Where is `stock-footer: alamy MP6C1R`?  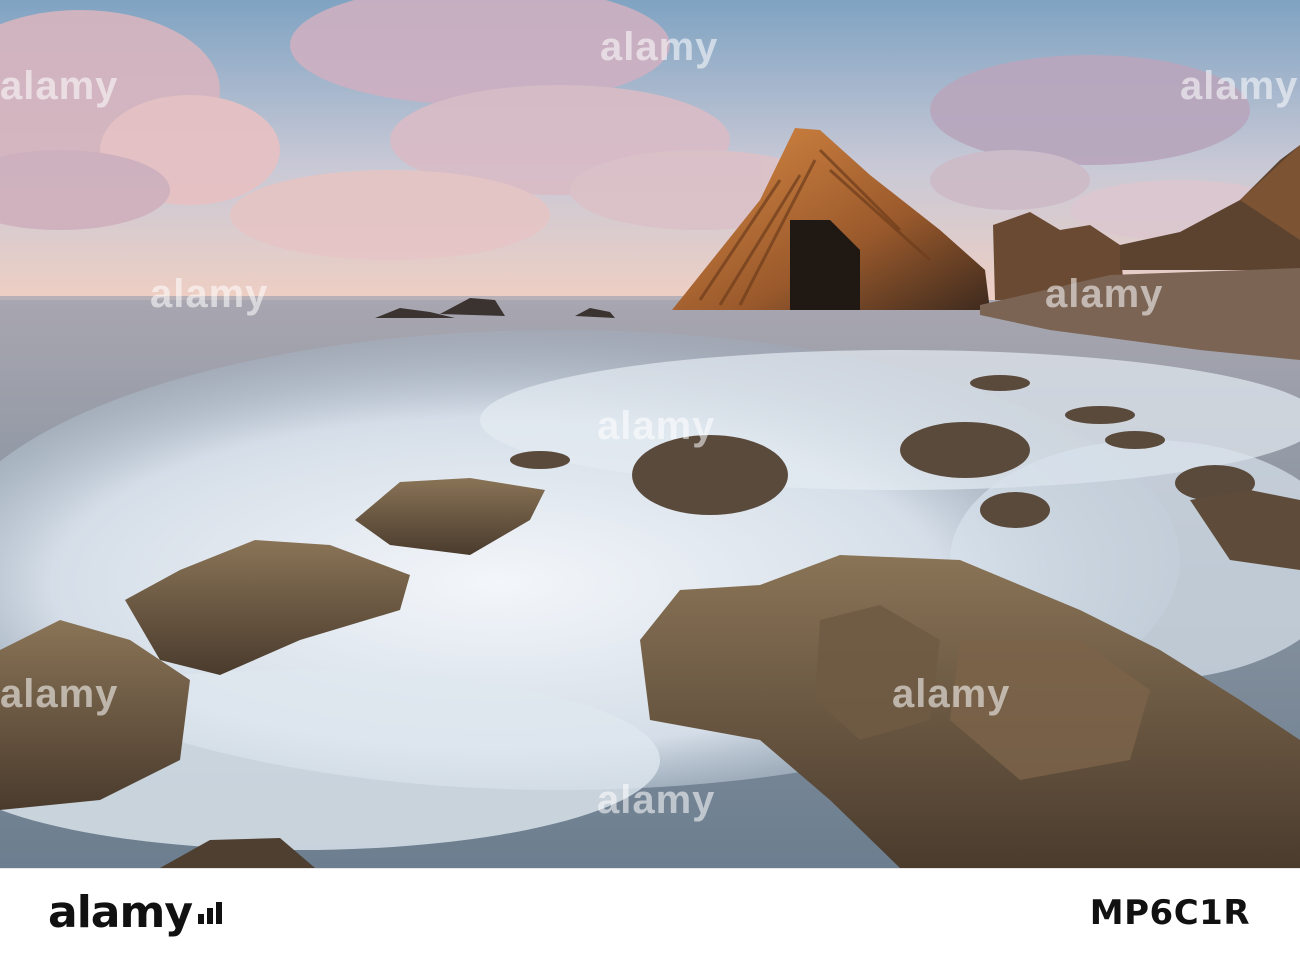 stock-footer: alamy MP6C1R is located at coordinates (650, 912).